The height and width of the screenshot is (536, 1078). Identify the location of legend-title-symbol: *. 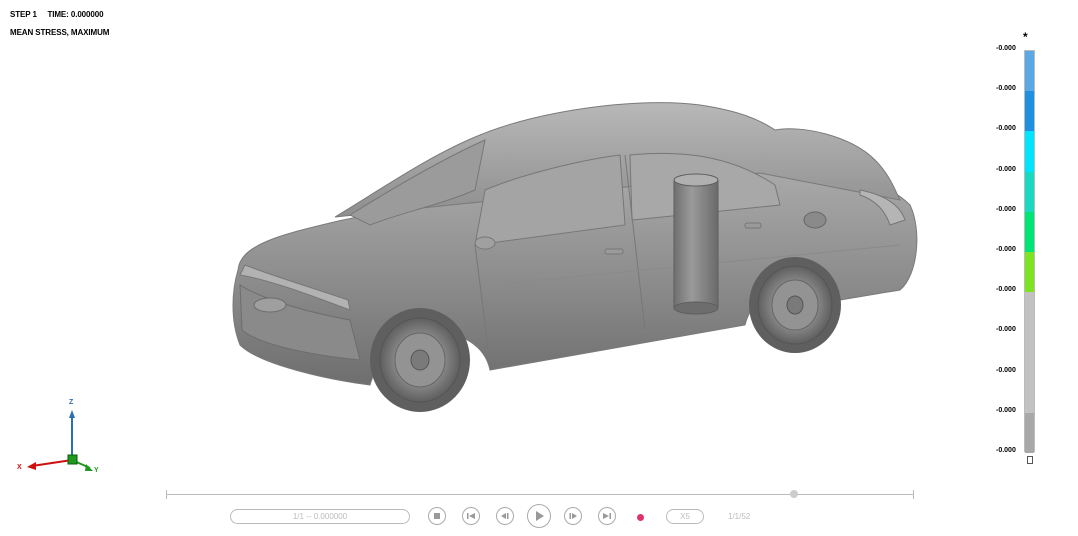
(1025, 37).